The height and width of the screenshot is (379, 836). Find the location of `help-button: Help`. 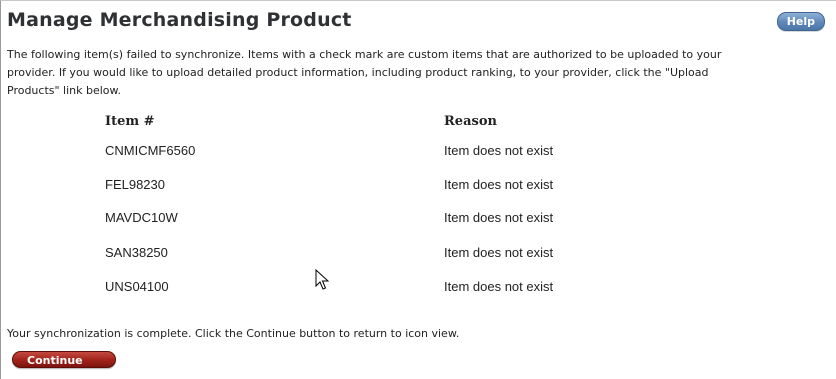

help-button: Help is located at coordinates (800, 21).